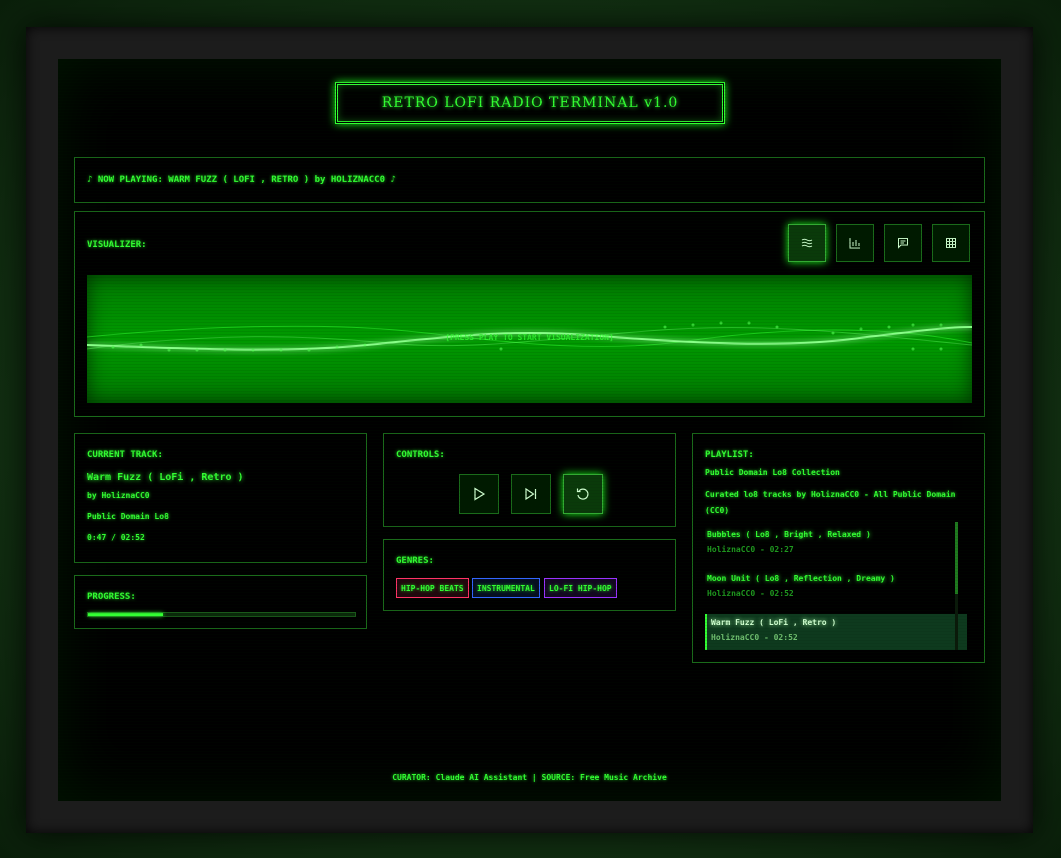 This screenshot has height=858, width=1061. I want to click on genres-label: GENRES:, so click(415, 561).